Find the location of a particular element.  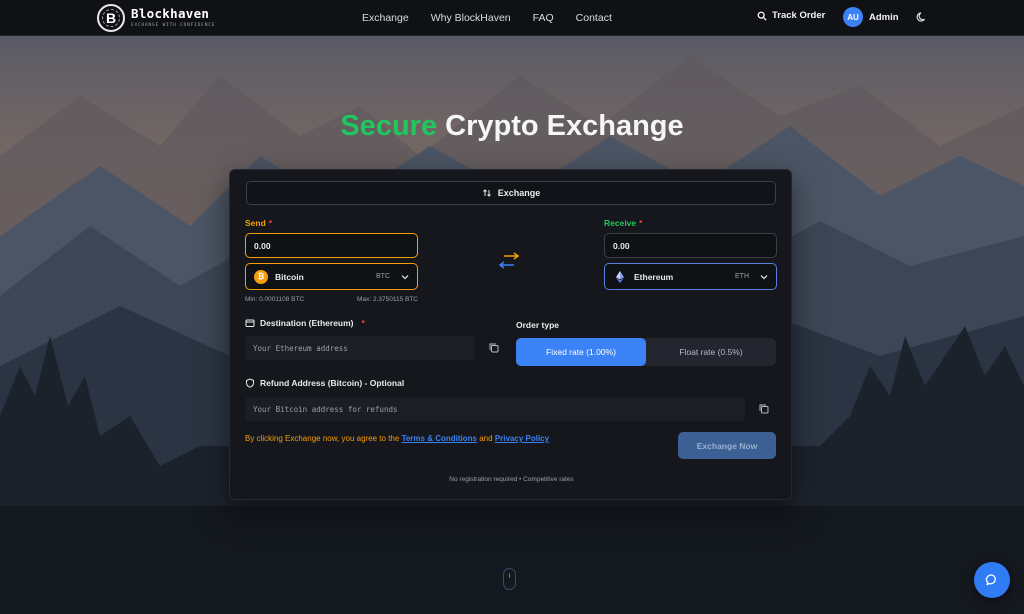

order-type-label: Order type is located at coordinates (537, 325).